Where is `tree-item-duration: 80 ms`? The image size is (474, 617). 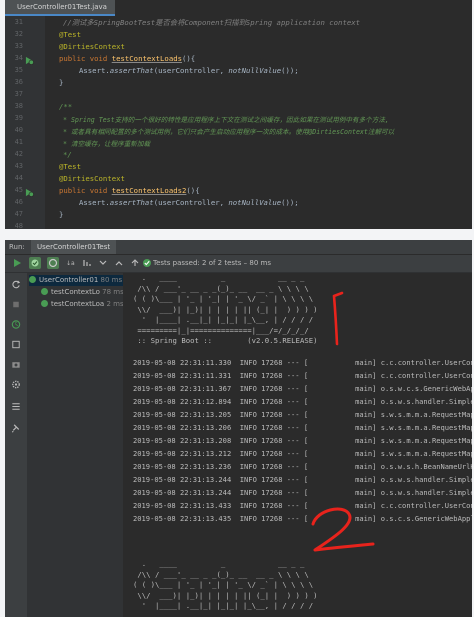 tree-item-duration: 80 ms is located at coordinates (111, 280).